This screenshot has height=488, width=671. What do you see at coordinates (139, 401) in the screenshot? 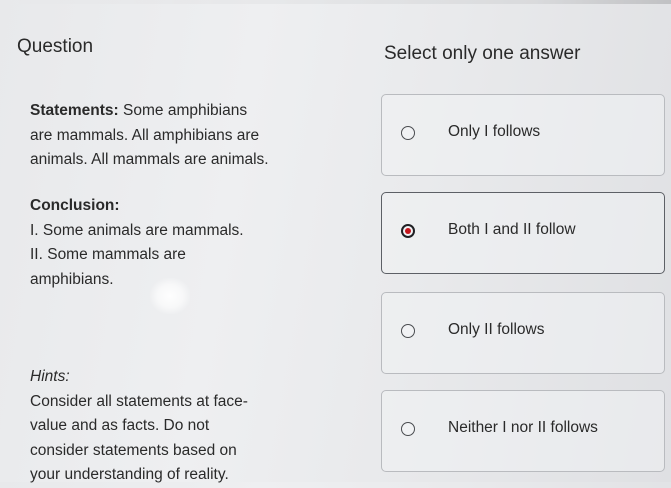
I see `hints-line-1: Consider all statements at face-` at bounding box center [139, 401].